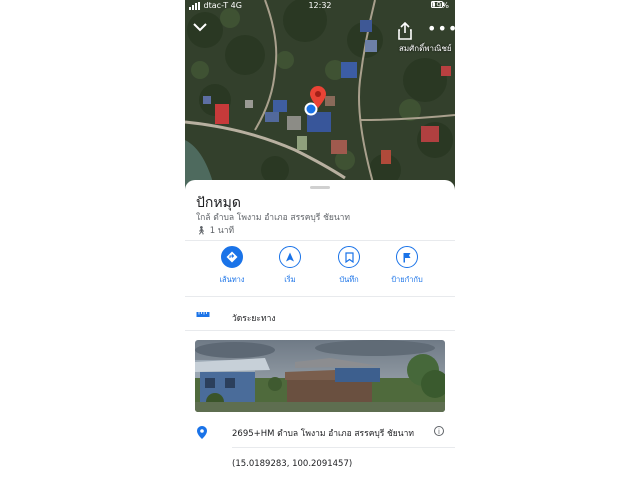 The image size is (640, 480). I want to click on battery-status: 19%, so click(440, 5).